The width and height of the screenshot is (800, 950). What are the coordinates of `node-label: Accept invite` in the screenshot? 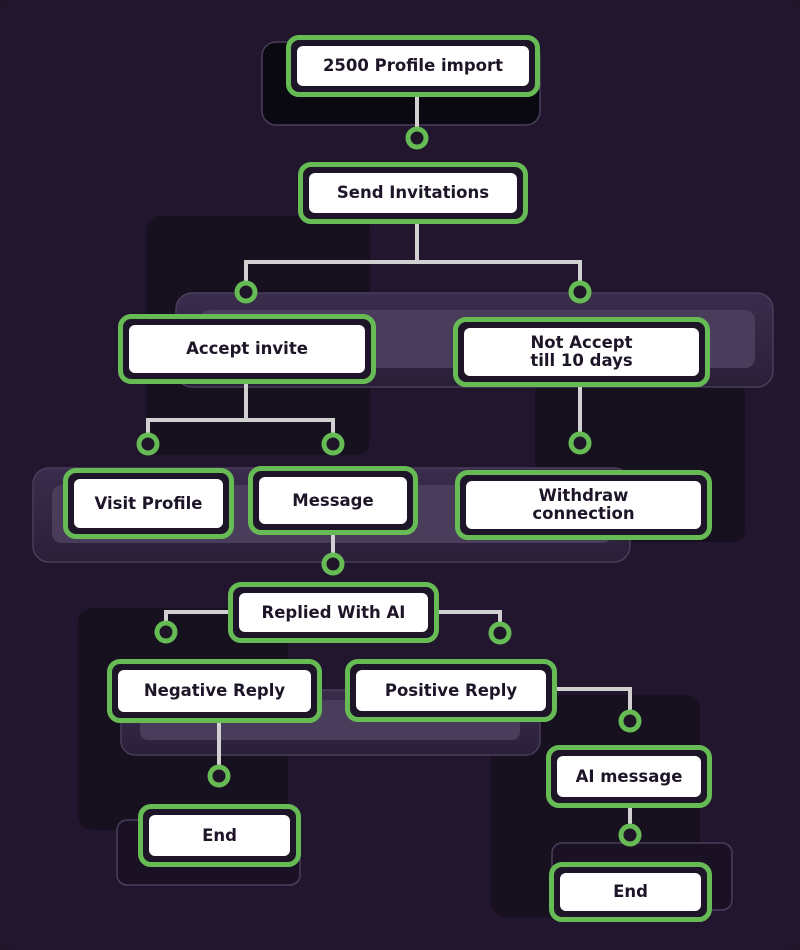 It's located at (247, 349).